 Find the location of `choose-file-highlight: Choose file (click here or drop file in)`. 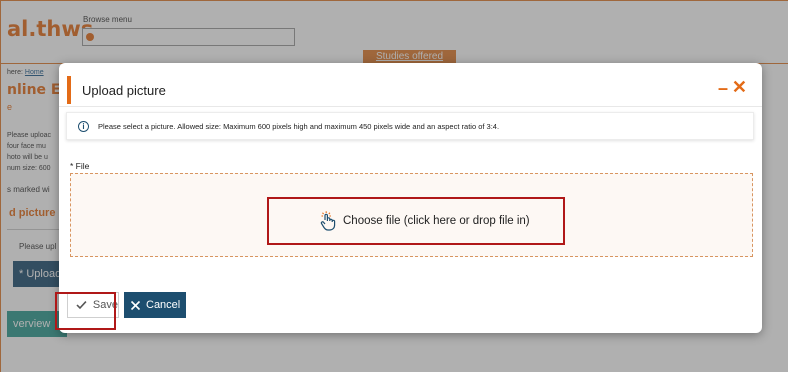

choose-file-highlight: Choose file (click here or drop file in) is located at coordinates (416, 221).